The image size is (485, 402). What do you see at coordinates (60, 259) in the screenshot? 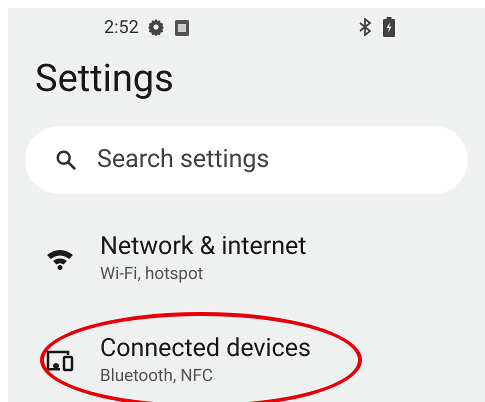
I see `wifi-icon` at bounding box center [60, 259].